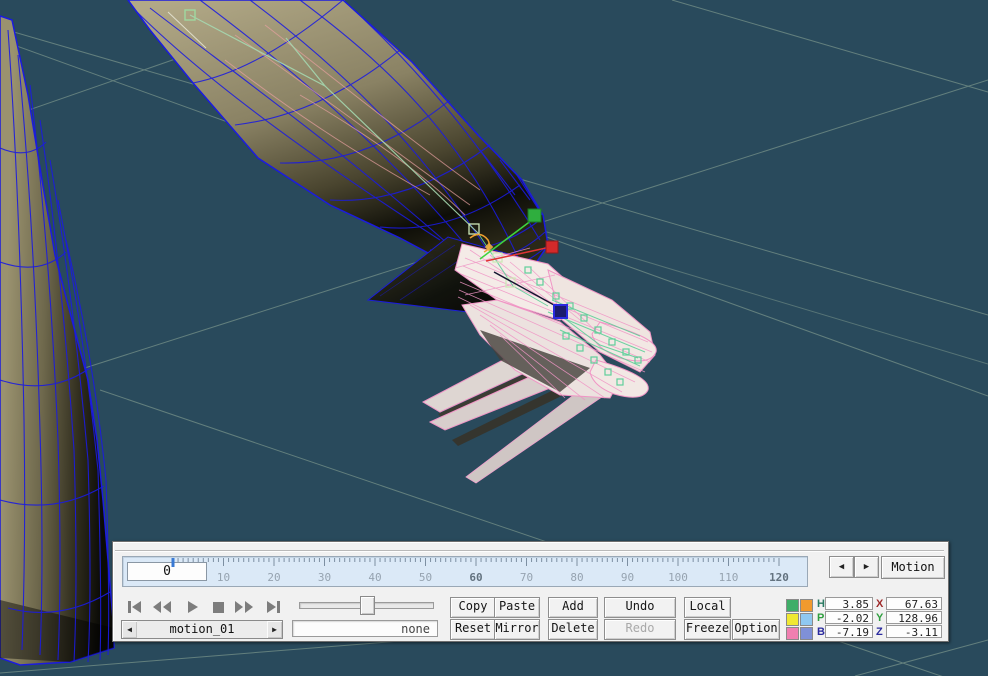 The width and height of the screenshot is (988, 676). I want to click on skip-end-icon, so click(274, 607).